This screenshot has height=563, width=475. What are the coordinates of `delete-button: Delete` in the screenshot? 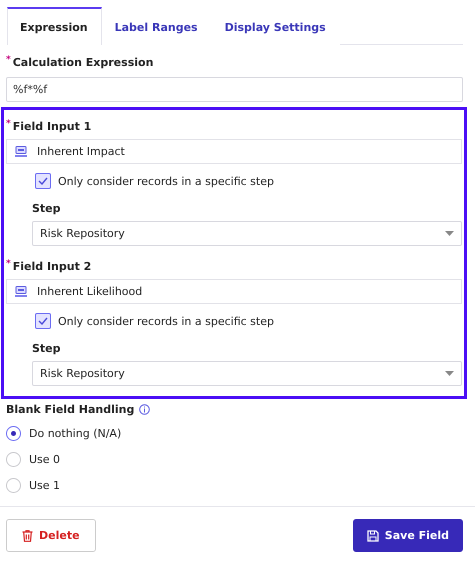 It's located at (51, 535).